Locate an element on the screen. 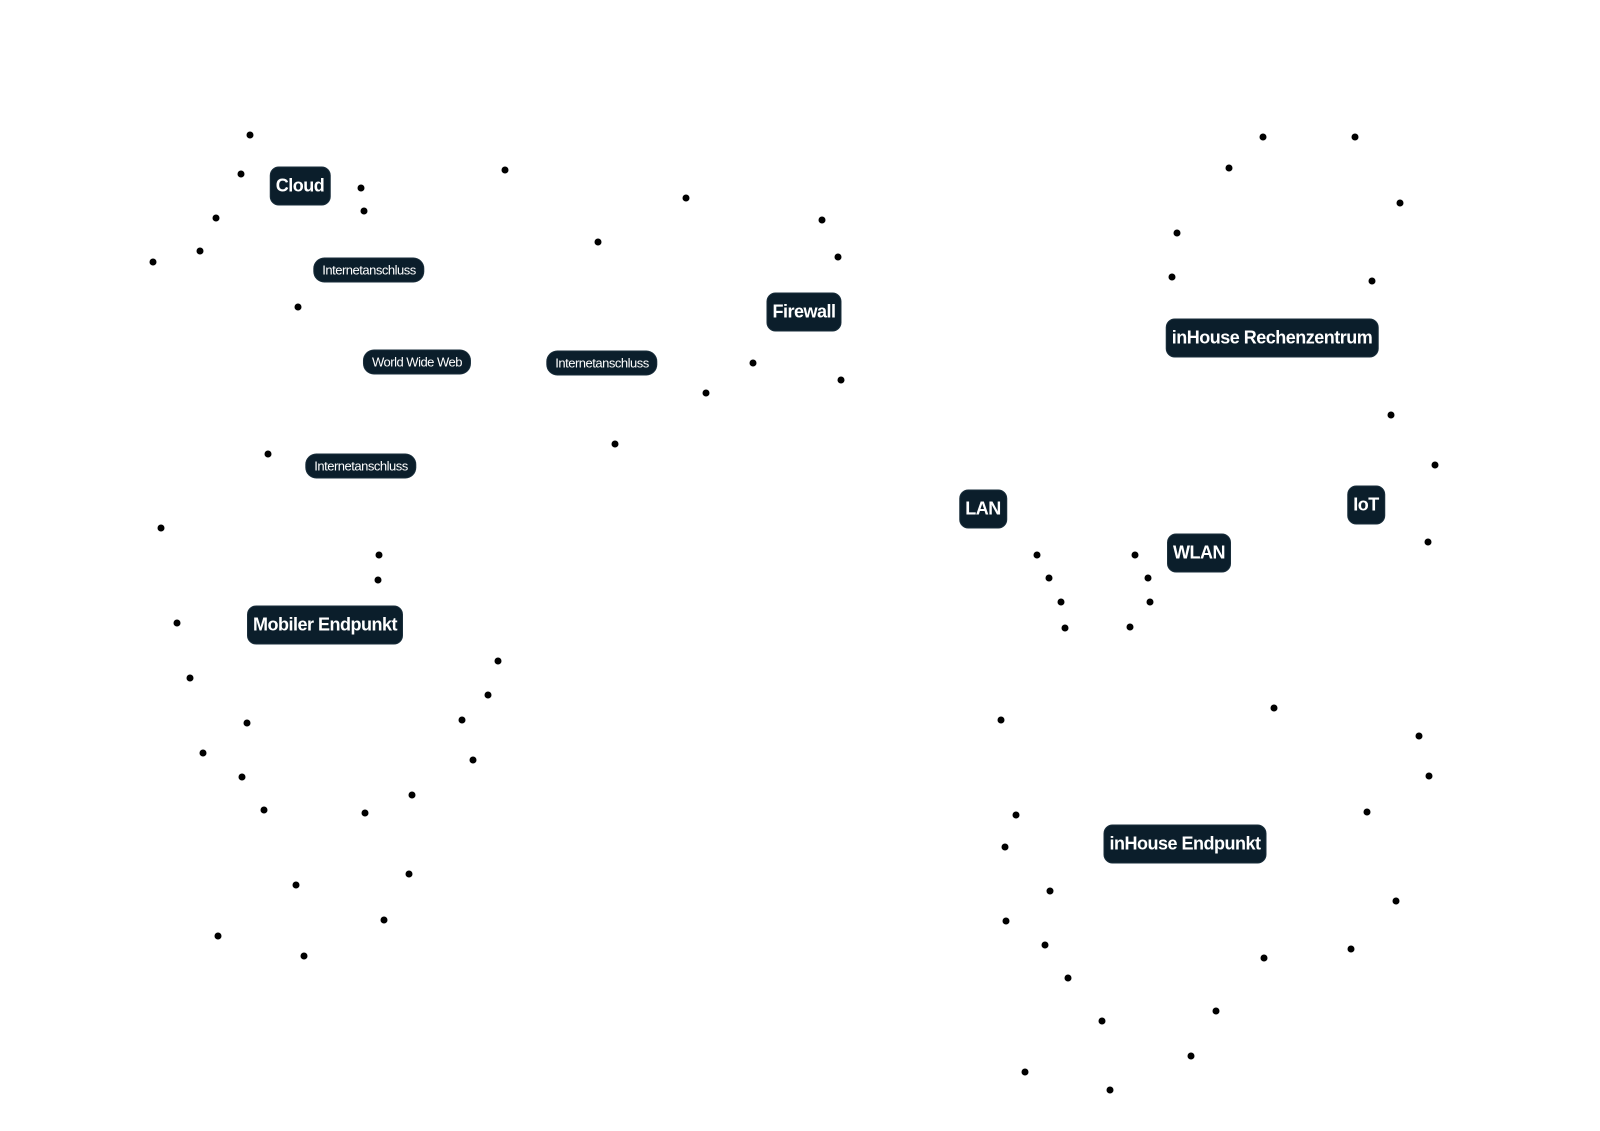 The width and height of the screenshot is (1600, 1131). node-lan: LAN is located at coordinates (983, 509).